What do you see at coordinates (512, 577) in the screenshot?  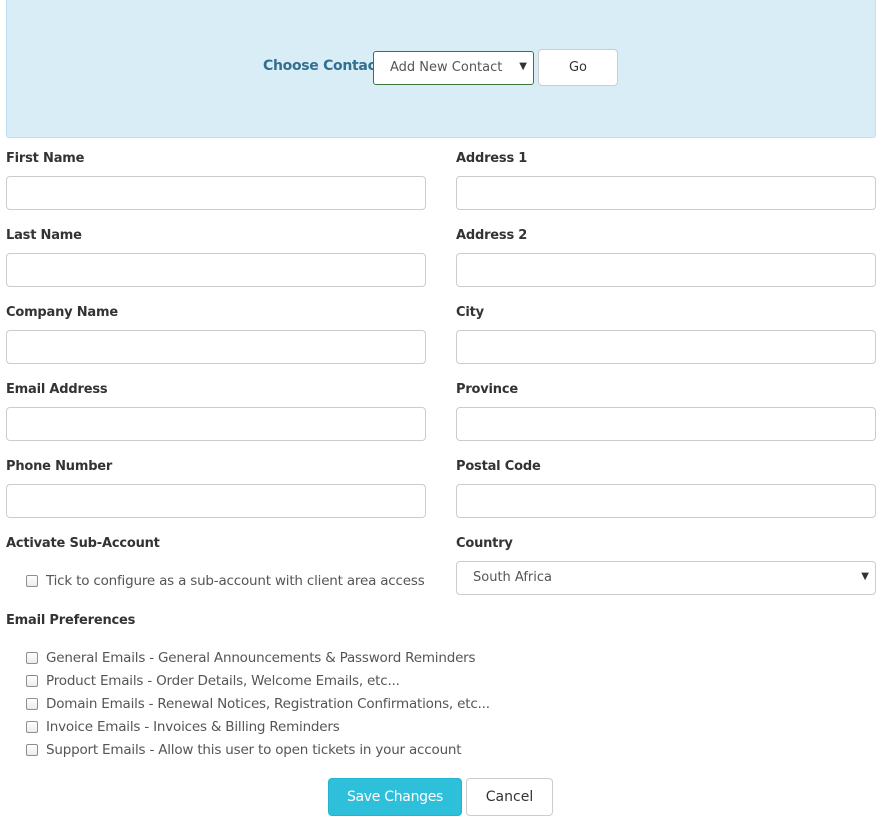 I see `country-selected: South Africa` at bounding box center [512, 577].